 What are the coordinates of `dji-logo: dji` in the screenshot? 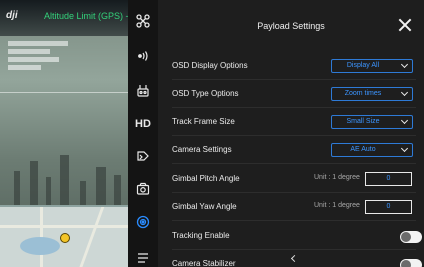 It's located at (12, 15).